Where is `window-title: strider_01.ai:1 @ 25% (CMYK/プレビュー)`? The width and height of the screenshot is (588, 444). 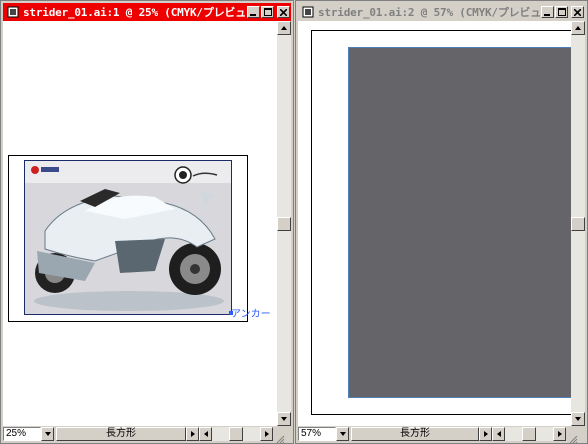 window-title: strider_01.ai:1 @ 25% (CMYK/プレビュー) is located at coordinates (134, 12).